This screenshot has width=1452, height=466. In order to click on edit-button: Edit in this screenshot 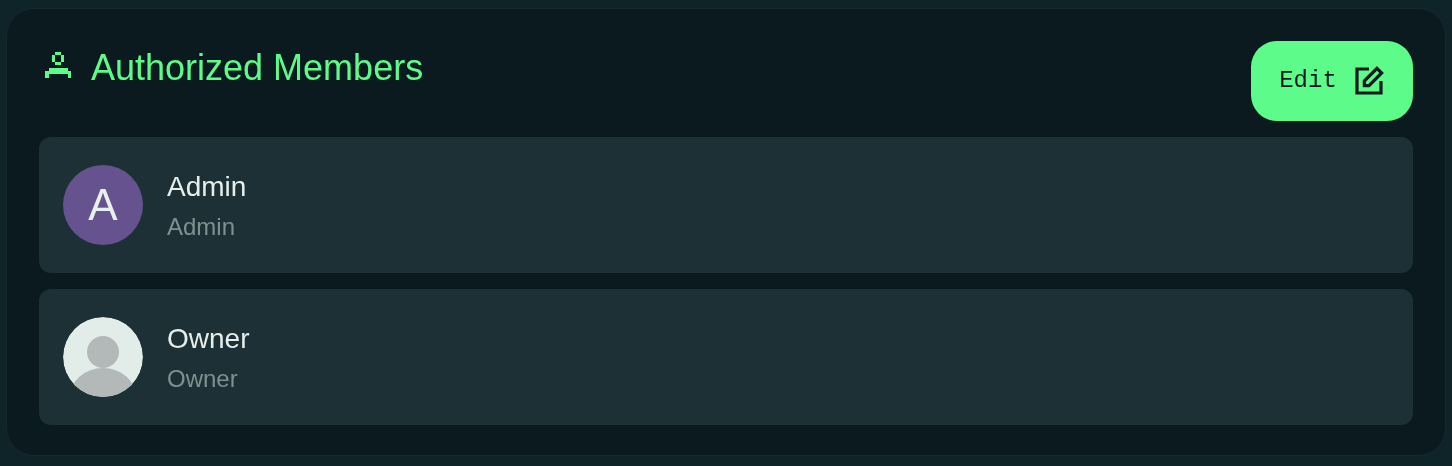, I will do `click(1332, 81)`.